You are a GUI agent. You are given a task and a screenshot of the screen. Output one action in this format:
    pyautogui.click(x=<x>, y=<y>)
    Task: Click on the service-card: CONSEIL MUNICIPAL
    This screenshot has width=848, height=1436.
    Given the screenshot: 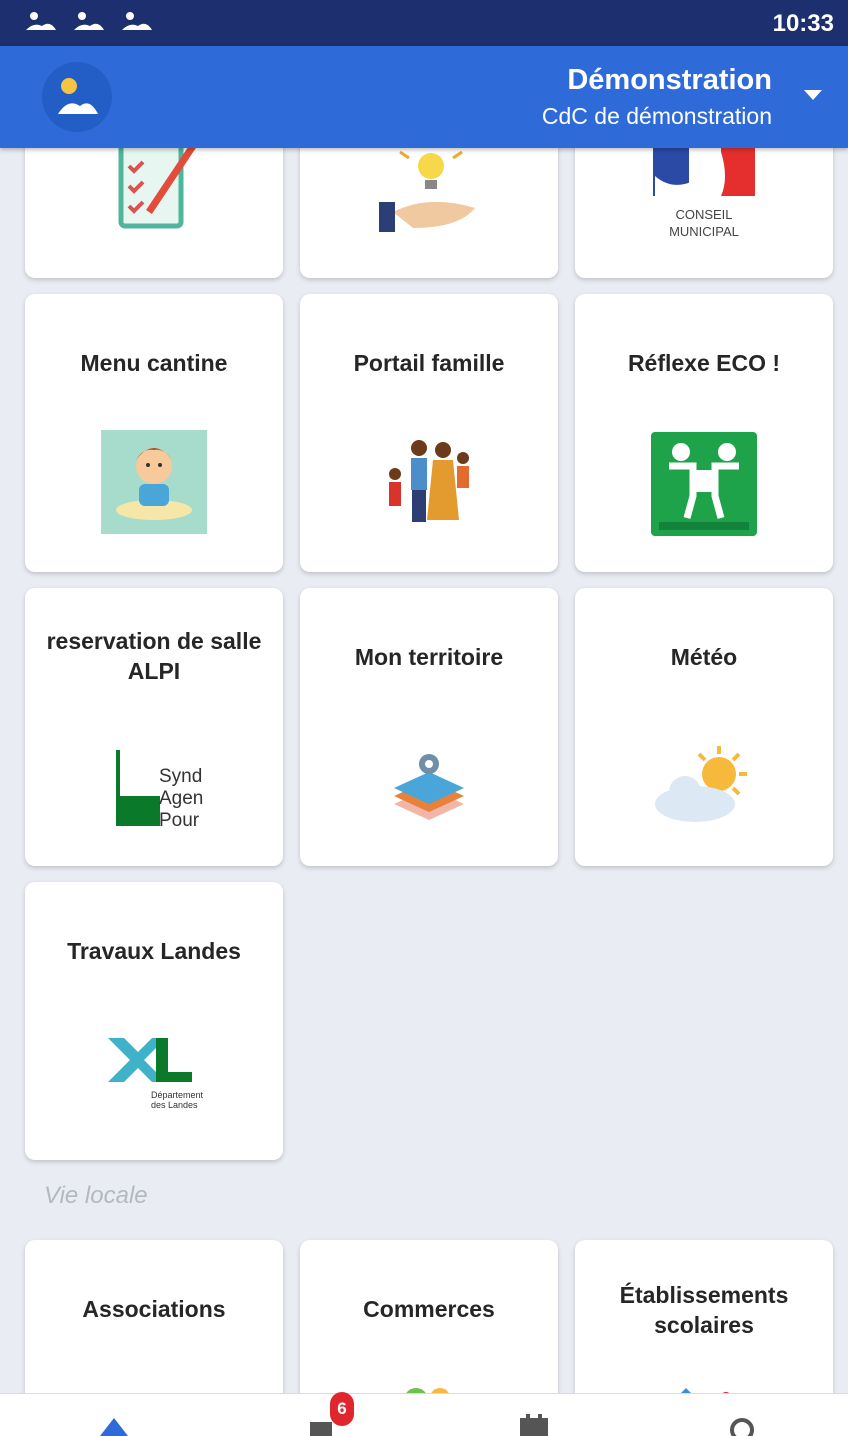 What is the action you would take?
    pyautogui.click(x=704, y=213)
    